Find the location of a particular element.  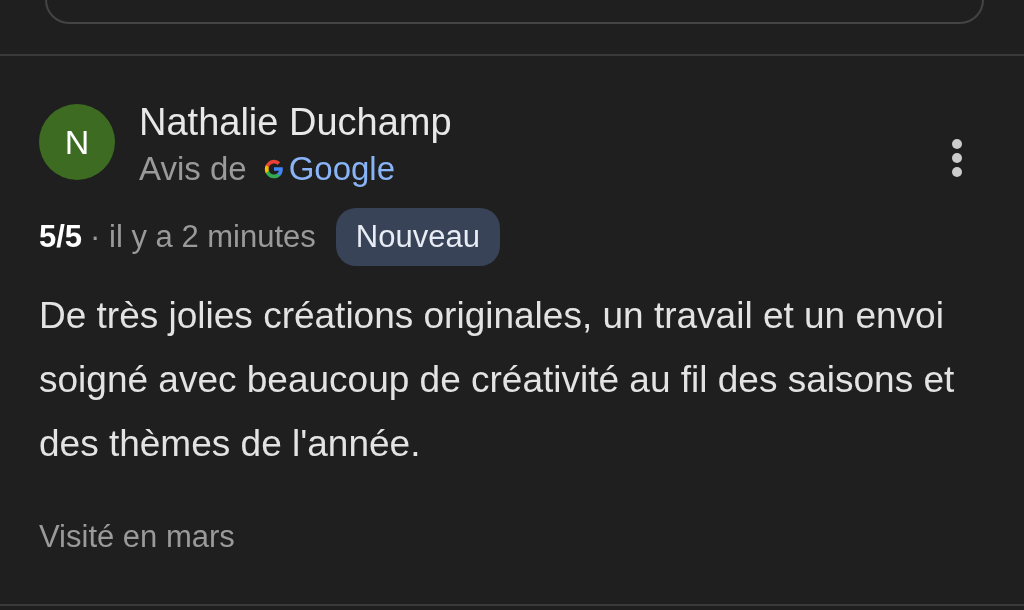

more-options-icon is located at coordinates (957, 158).